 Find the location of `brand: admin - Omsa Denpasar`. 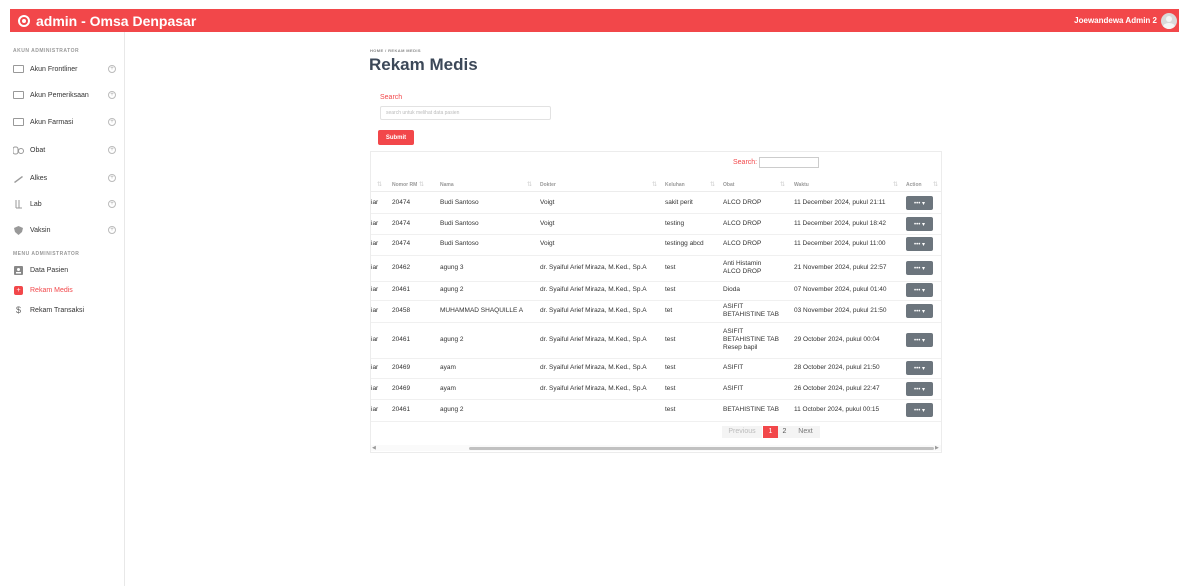

brand: admin - Omsa Denpasar is located at coordinates (107, 21).